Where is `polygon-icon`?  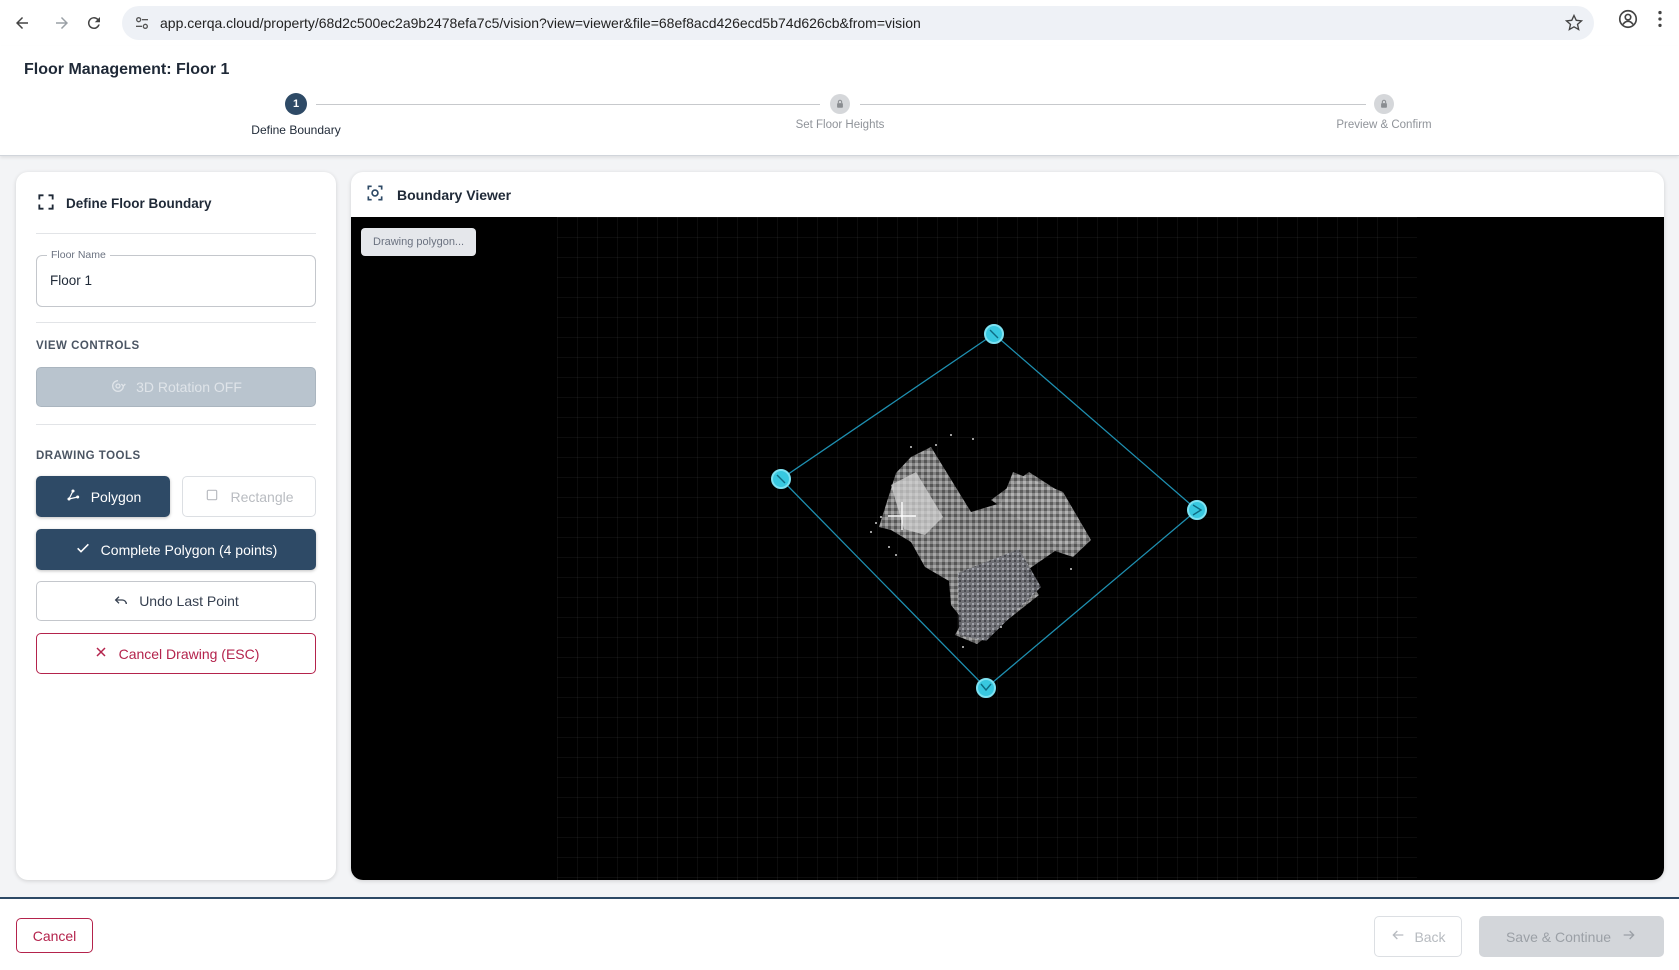 polygon-icon is located at coordinates (73, 496).